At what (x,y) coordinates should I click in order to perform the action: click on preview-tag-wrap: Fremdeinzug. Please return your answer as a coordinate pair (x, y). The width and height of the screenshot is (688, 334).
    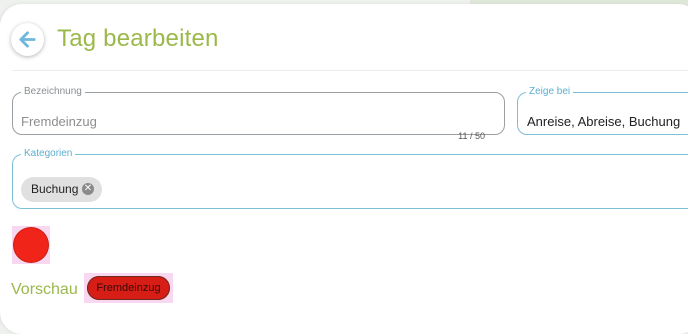
    Looking at the image, I should click on (128, 288).